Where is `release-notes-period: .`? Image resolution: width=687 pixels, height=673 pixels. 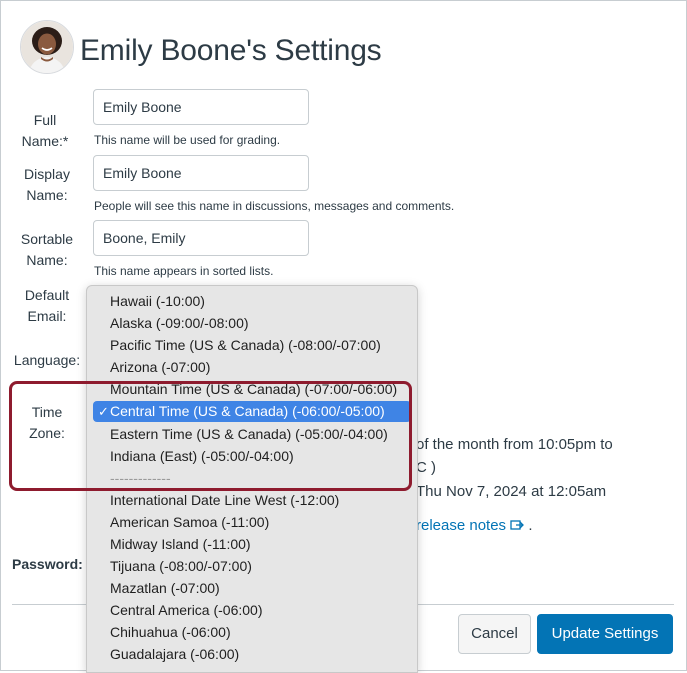 release-notes-period: . is located at coordinates (530, 525).